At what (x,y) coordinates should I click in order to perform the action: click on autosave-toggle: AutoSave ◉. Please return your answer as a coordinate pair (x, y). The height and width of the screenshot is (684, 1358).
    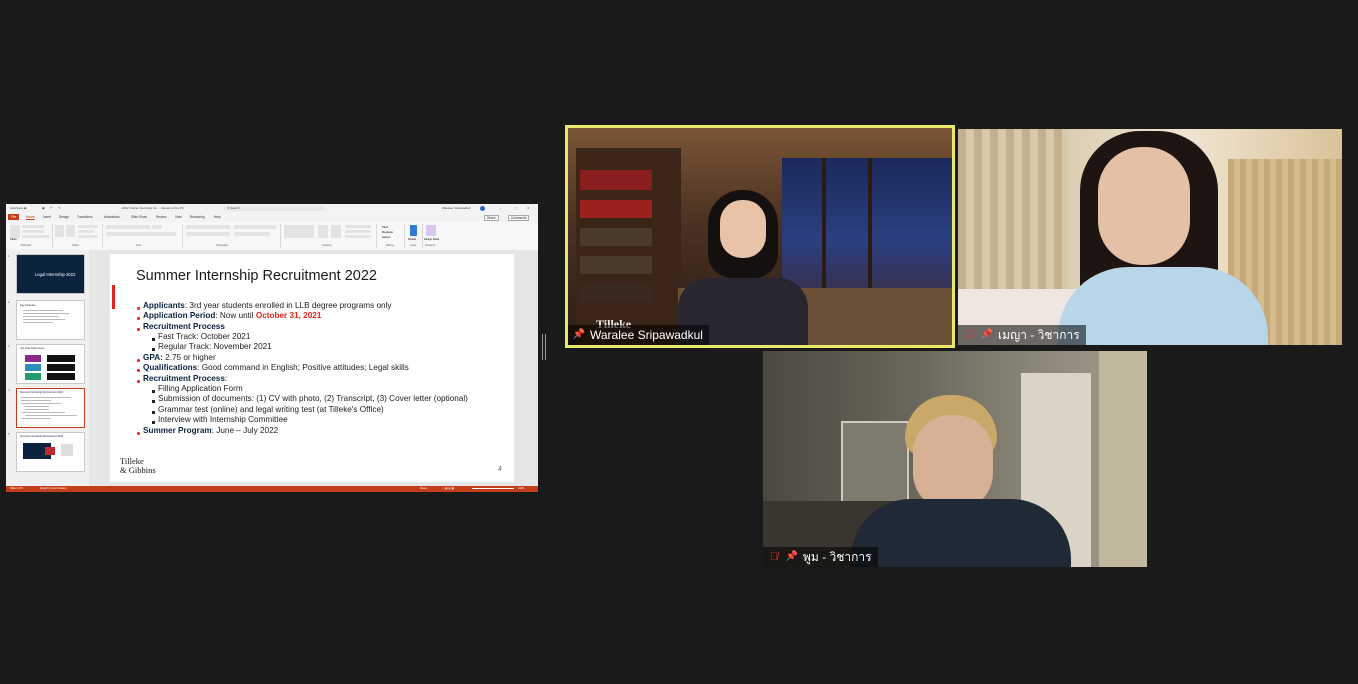
    Looking at the image, I should click on (18, 208).